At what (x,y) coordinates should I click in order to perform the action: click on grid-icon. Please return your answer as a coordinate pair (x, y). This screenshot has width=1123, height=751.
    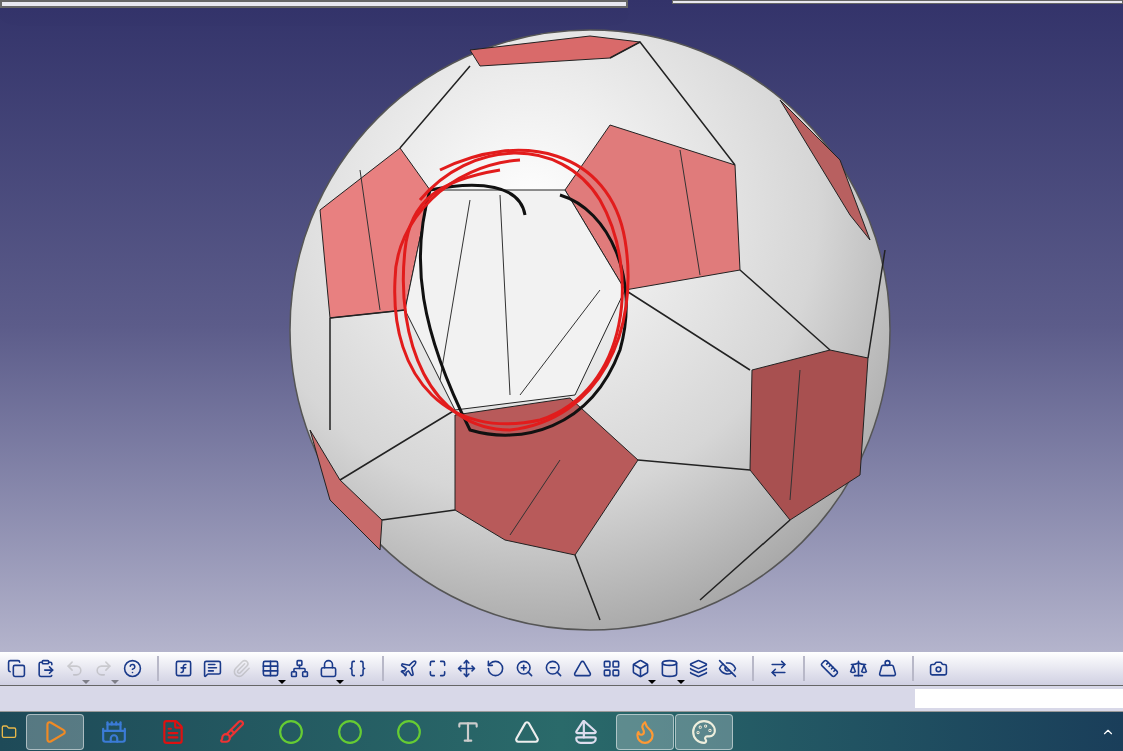
    Looking at the image, I should click on (611, 668).